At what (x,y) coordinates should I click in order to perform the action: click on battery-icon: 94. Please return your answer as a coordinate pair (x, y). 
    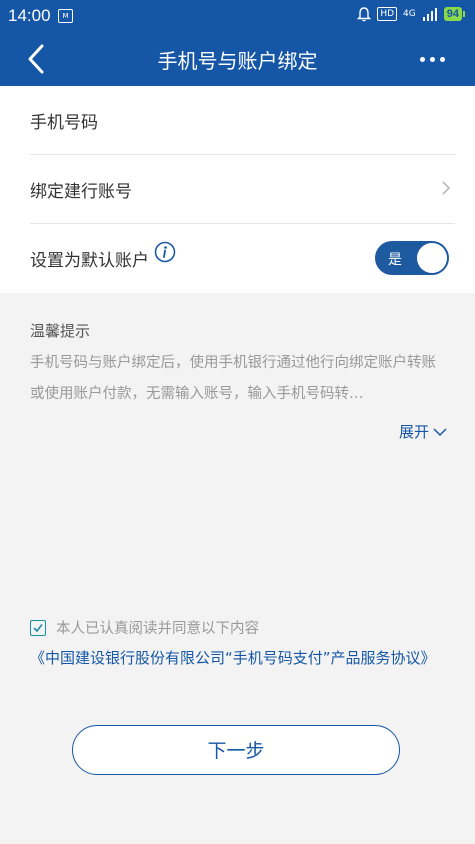
    Looking at the image, I should click on (454, 14).